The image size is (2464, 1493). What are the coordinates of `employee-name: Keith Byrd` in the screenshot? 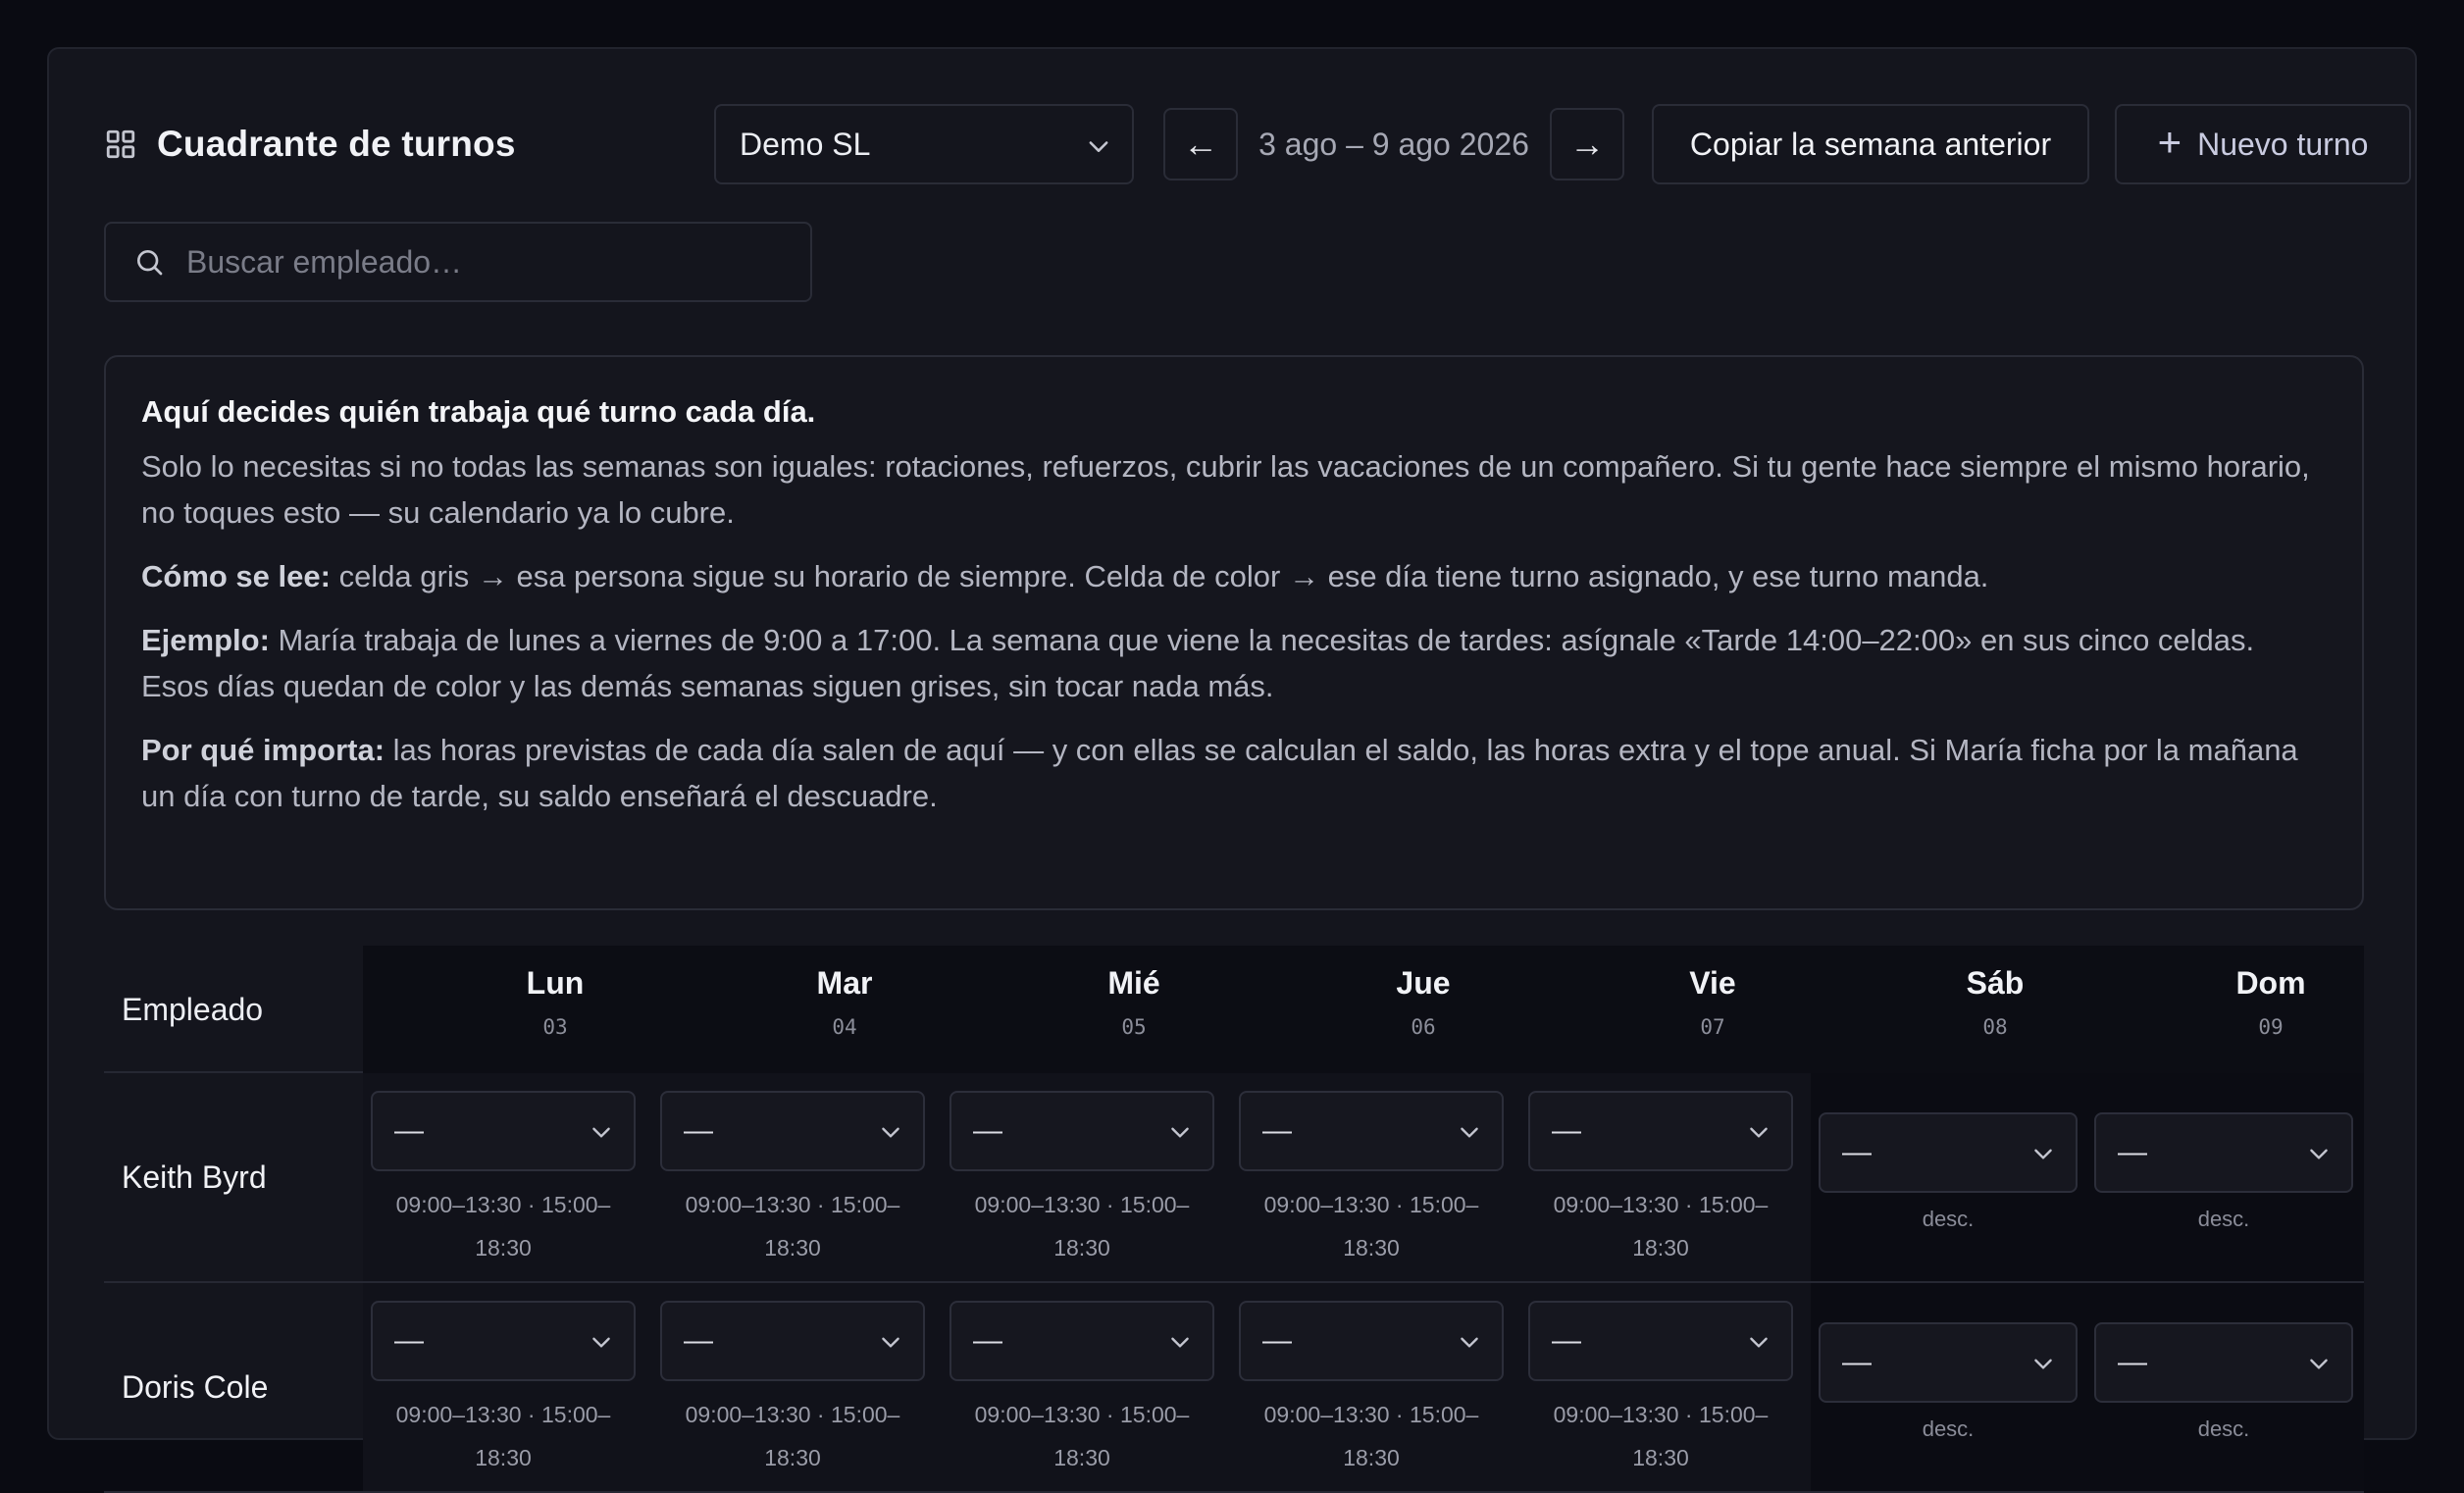 It's located at (194, 1176).